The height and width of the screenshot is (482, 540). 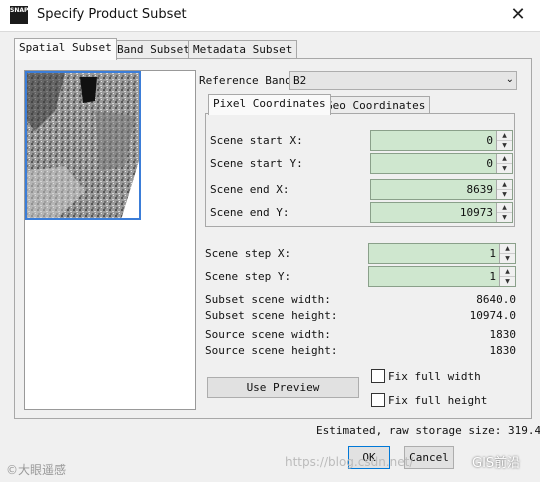 I want to click on scene-end-y-value: 10973, so click(x=476, y=212).